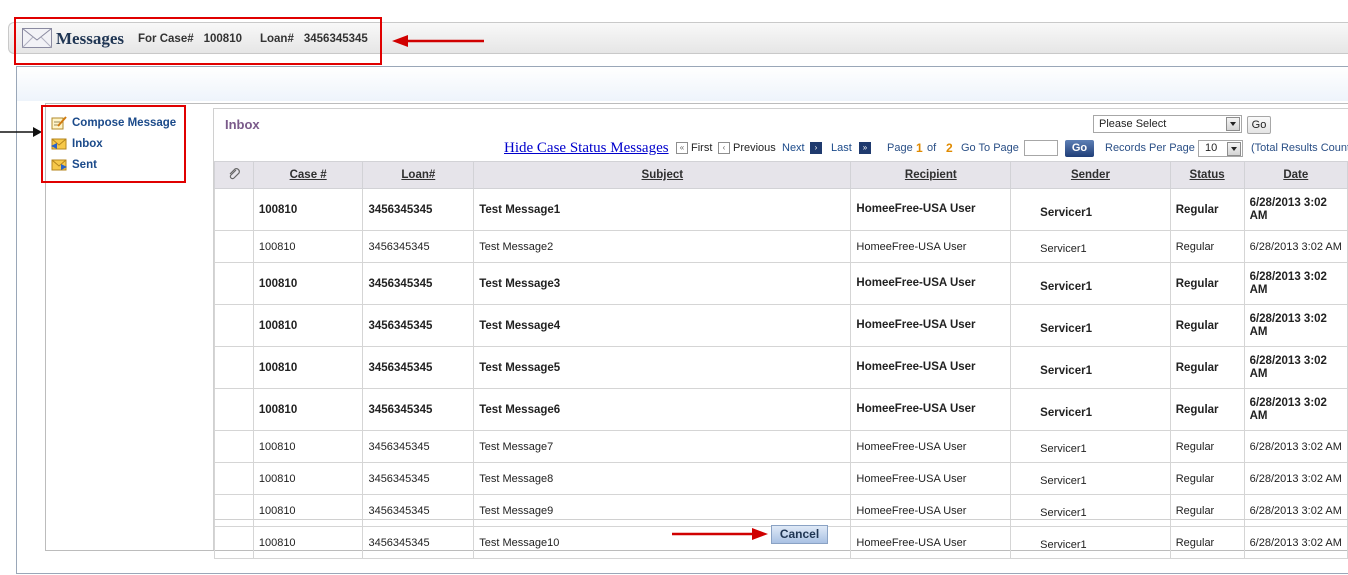 The image size is (1348, 575). Describe the element at coordinates (865, 148) in the screenshot. I see `last-page-icon: »` at that location.